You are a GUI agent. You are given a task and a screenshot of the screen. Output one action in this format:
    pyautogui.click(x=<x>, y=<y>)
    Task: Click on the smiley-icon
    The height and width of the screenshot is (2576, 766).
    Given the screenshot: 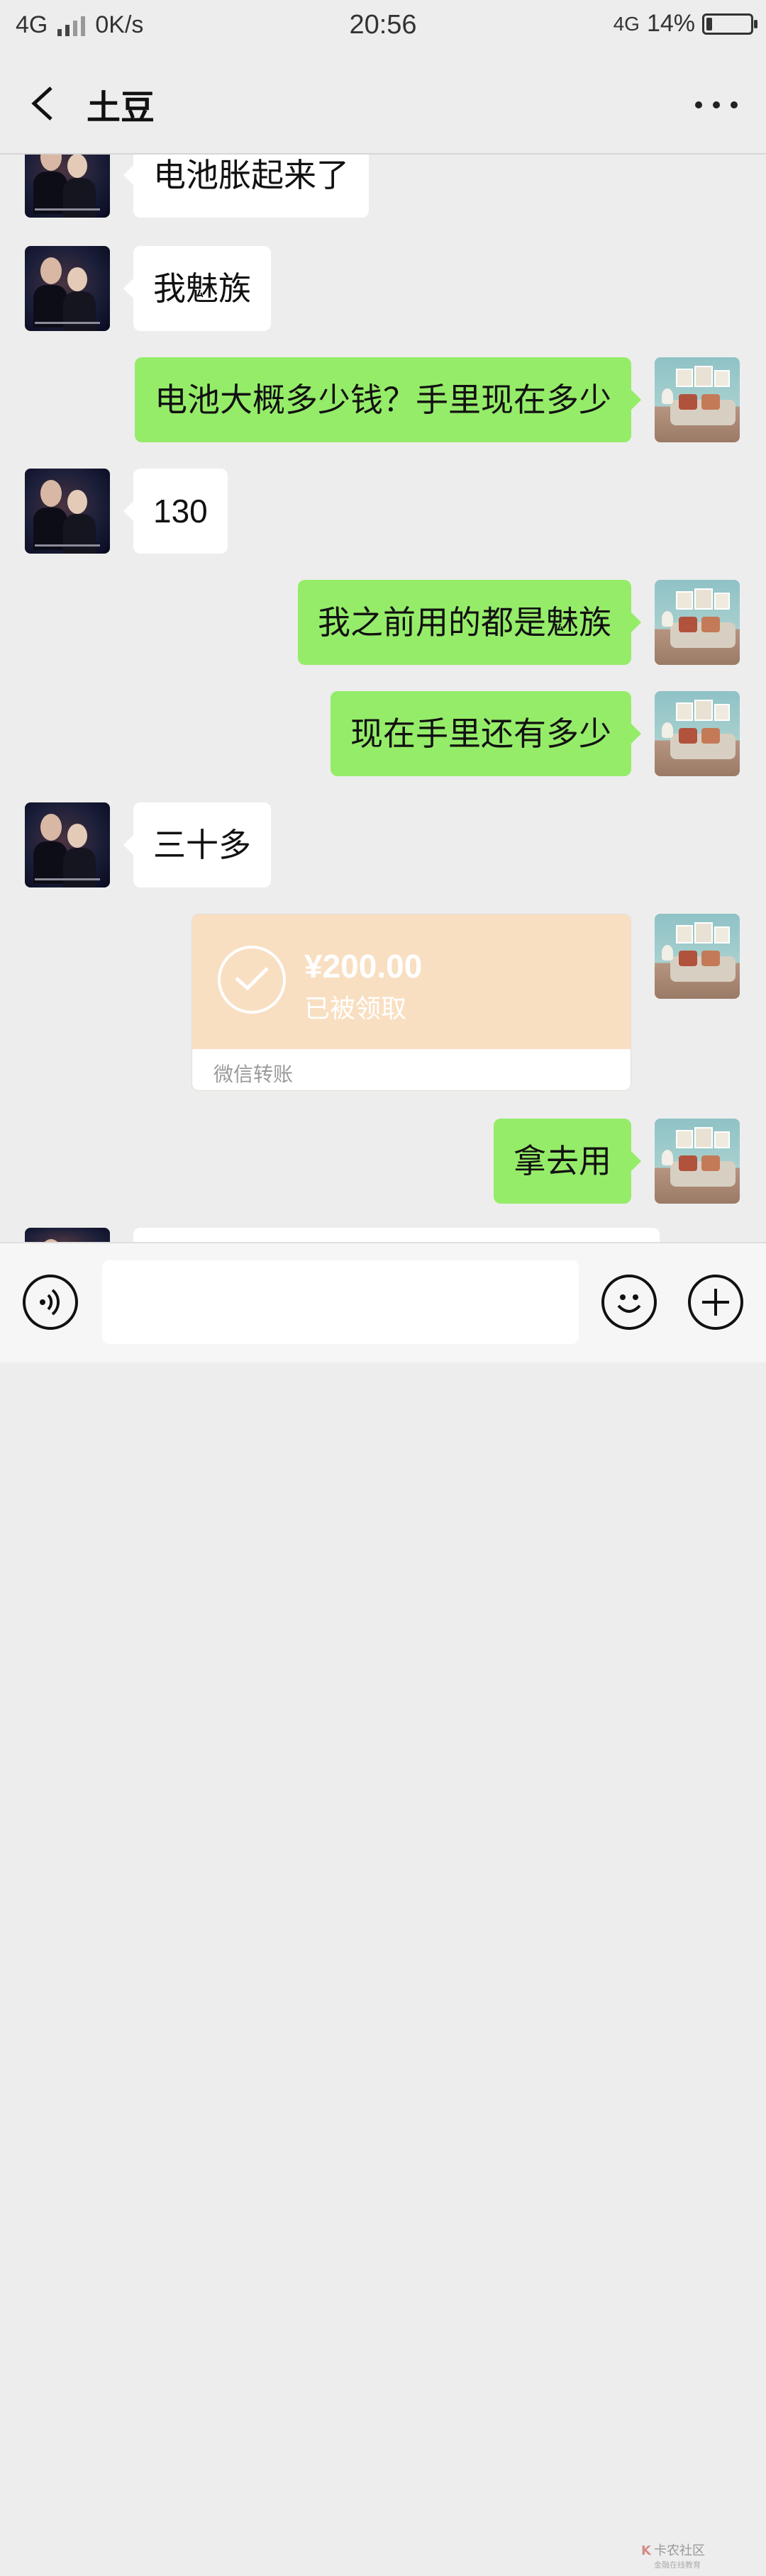 What is the action you would take?
    pyautogui.click(x=629, y=1303)
    